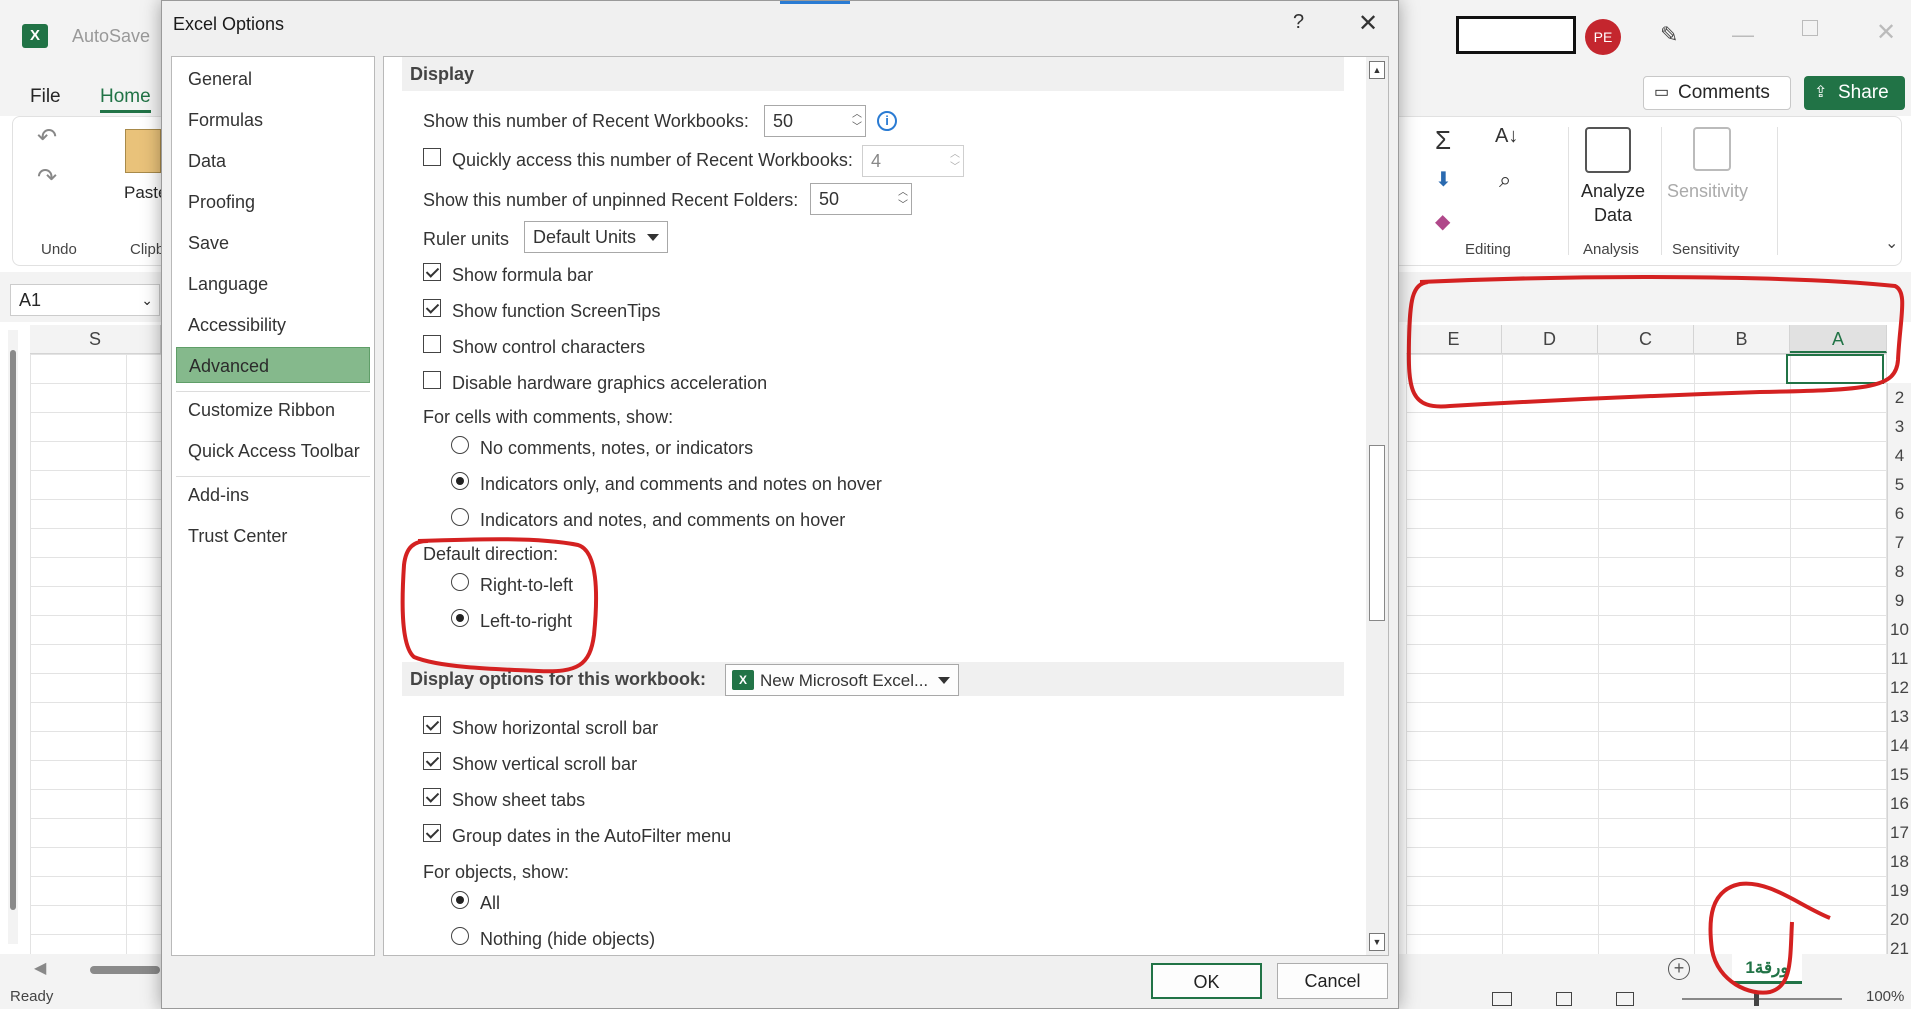 The width and height of the screenshot is (1911, 1009). Describe the element at coordinates (432, 761) in the screenshot. I see `show-vertical-scroll-checkbox` at that location.